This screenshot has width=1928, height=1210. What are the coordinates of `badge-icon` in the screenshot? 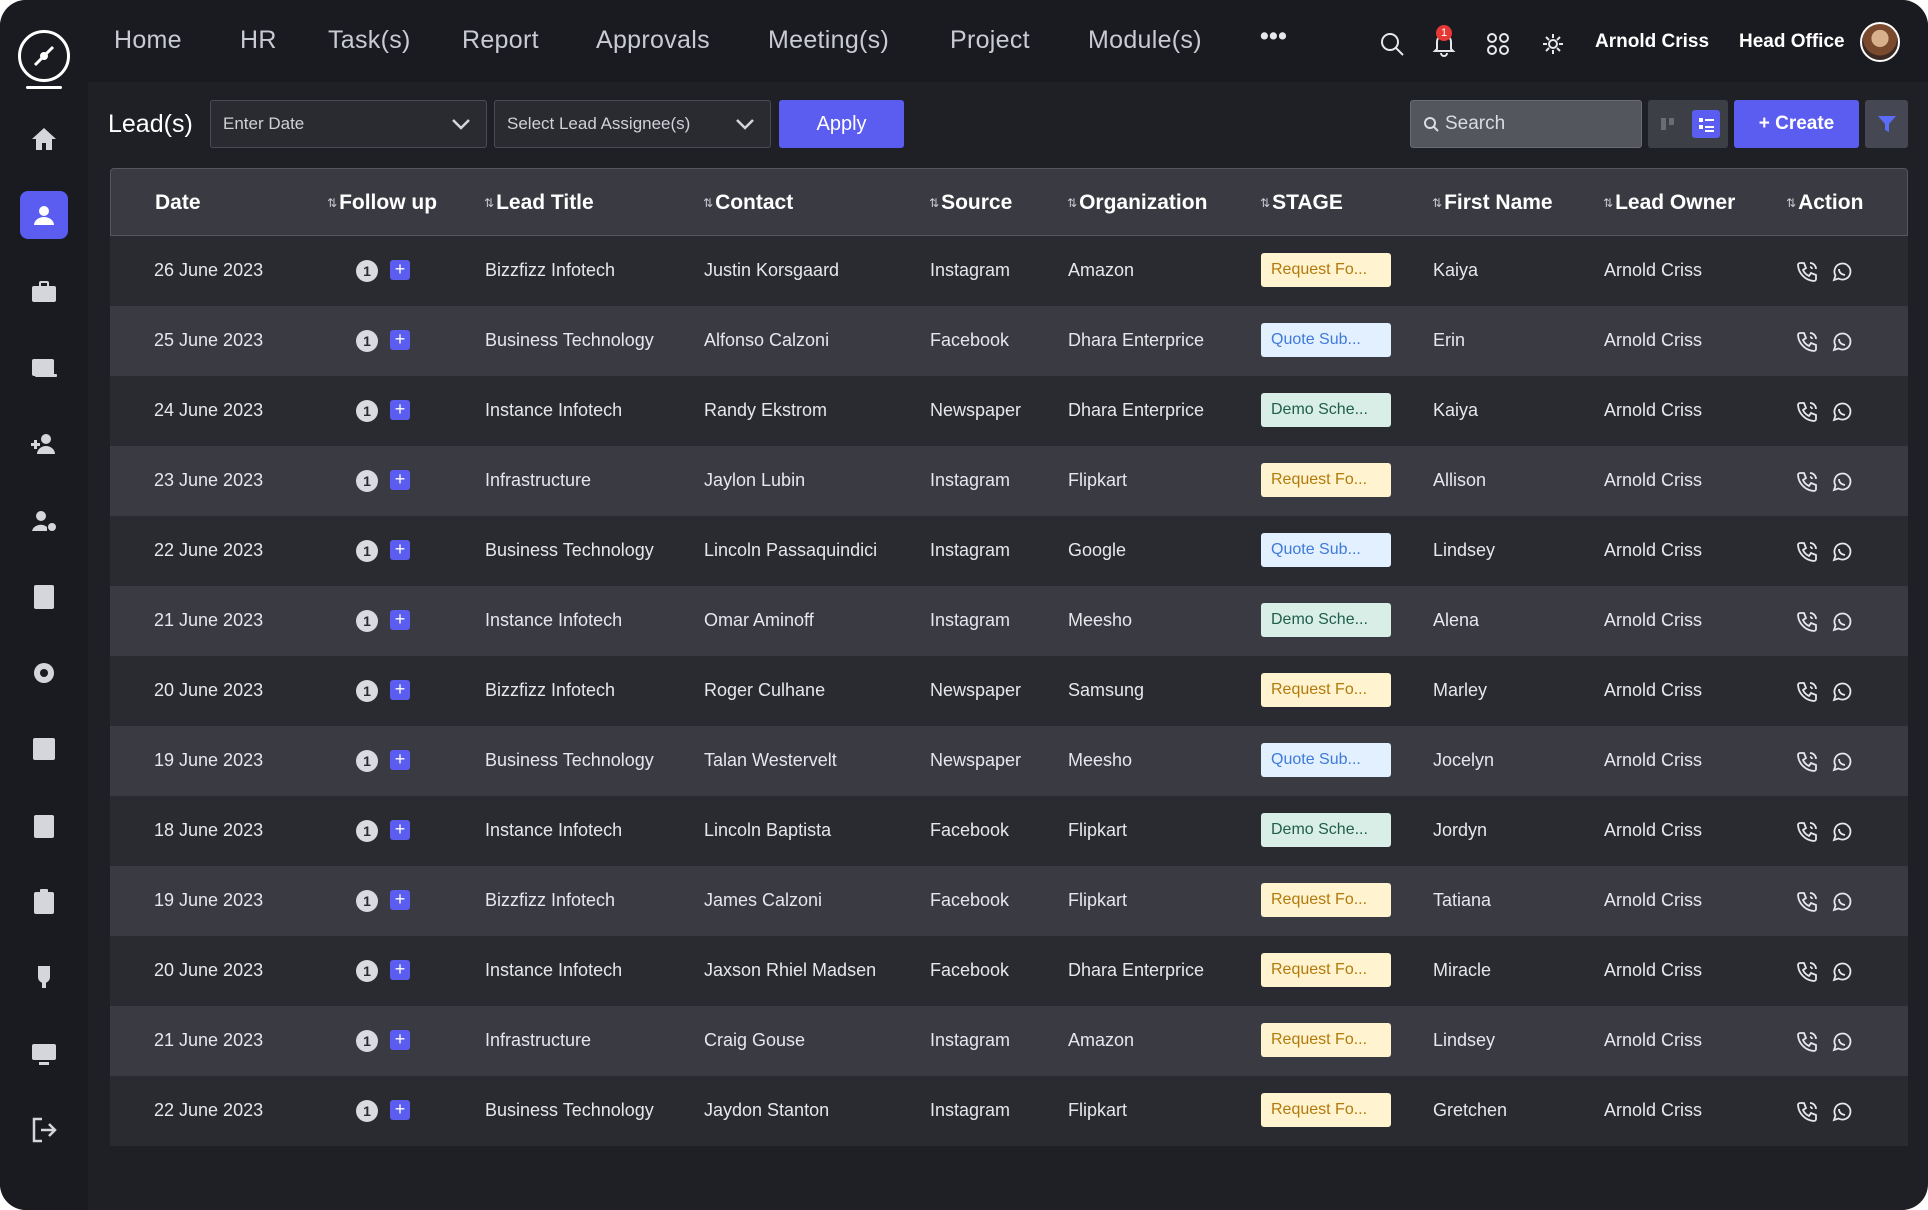 It's located at (44, 826).